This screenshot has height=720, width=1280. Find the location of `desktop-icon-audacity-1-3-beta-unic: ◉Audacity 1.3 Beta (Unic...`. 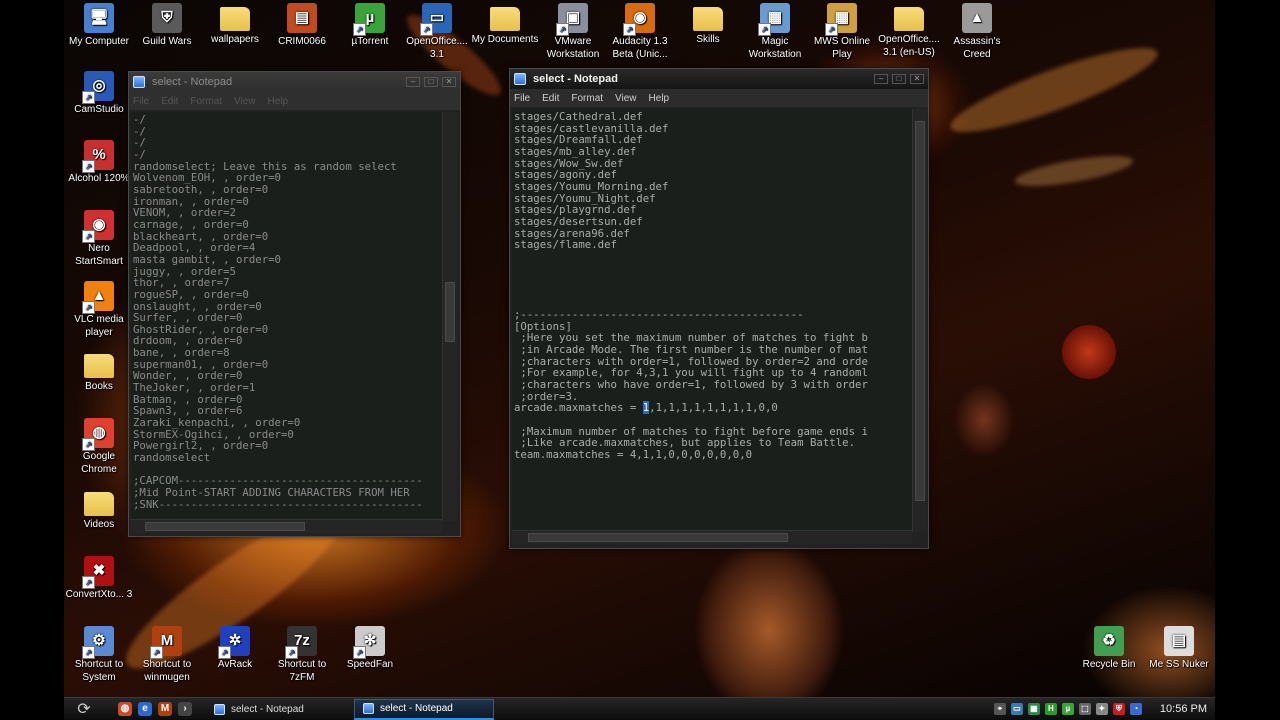

desktop-icon-audacity-1-3-beta-unic: ◉Audacity 1.3 Beta (Unic... is located at coordinates (640, 32).